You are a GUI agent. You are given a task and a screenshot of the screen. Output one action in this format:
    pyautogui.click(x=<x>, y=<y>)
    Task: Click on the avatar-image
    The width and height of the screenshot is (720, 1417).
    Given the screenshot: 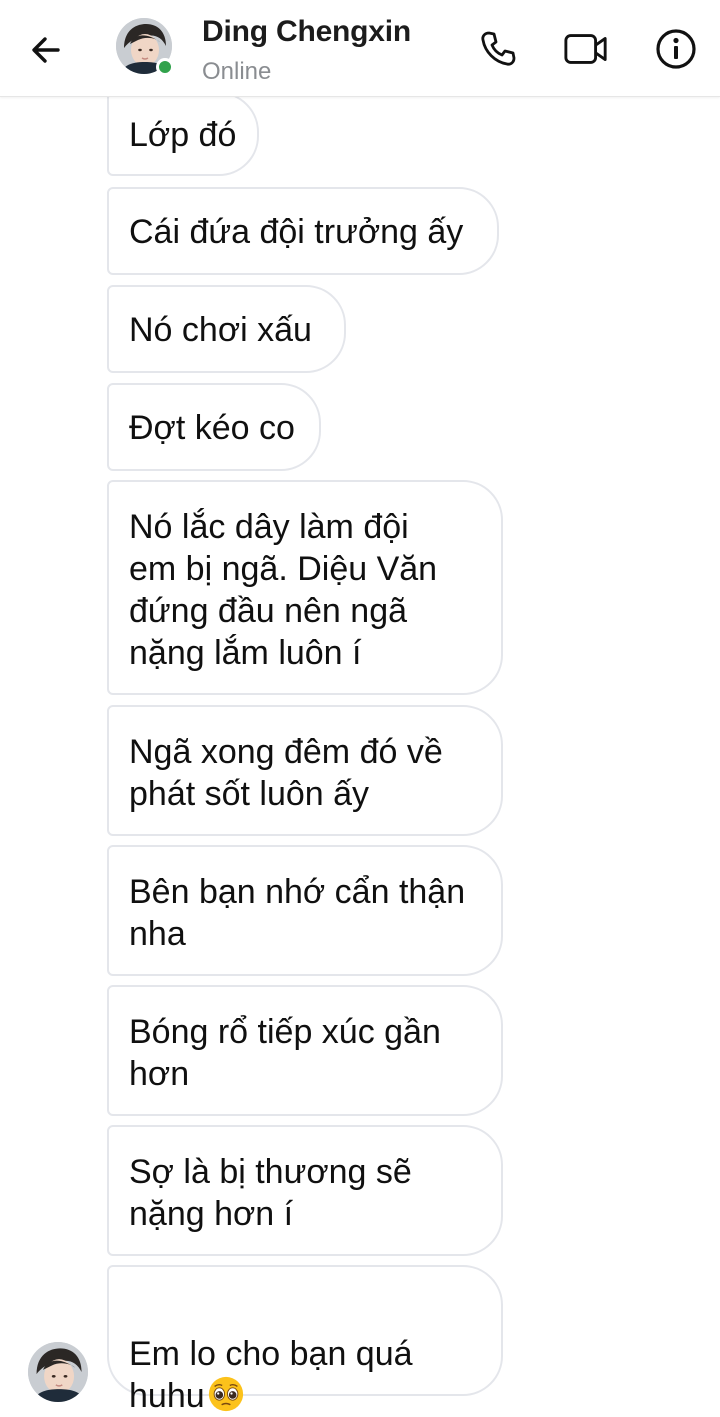 What is the action you would take?
    pyautogui.click(x=58, y=1372)
    